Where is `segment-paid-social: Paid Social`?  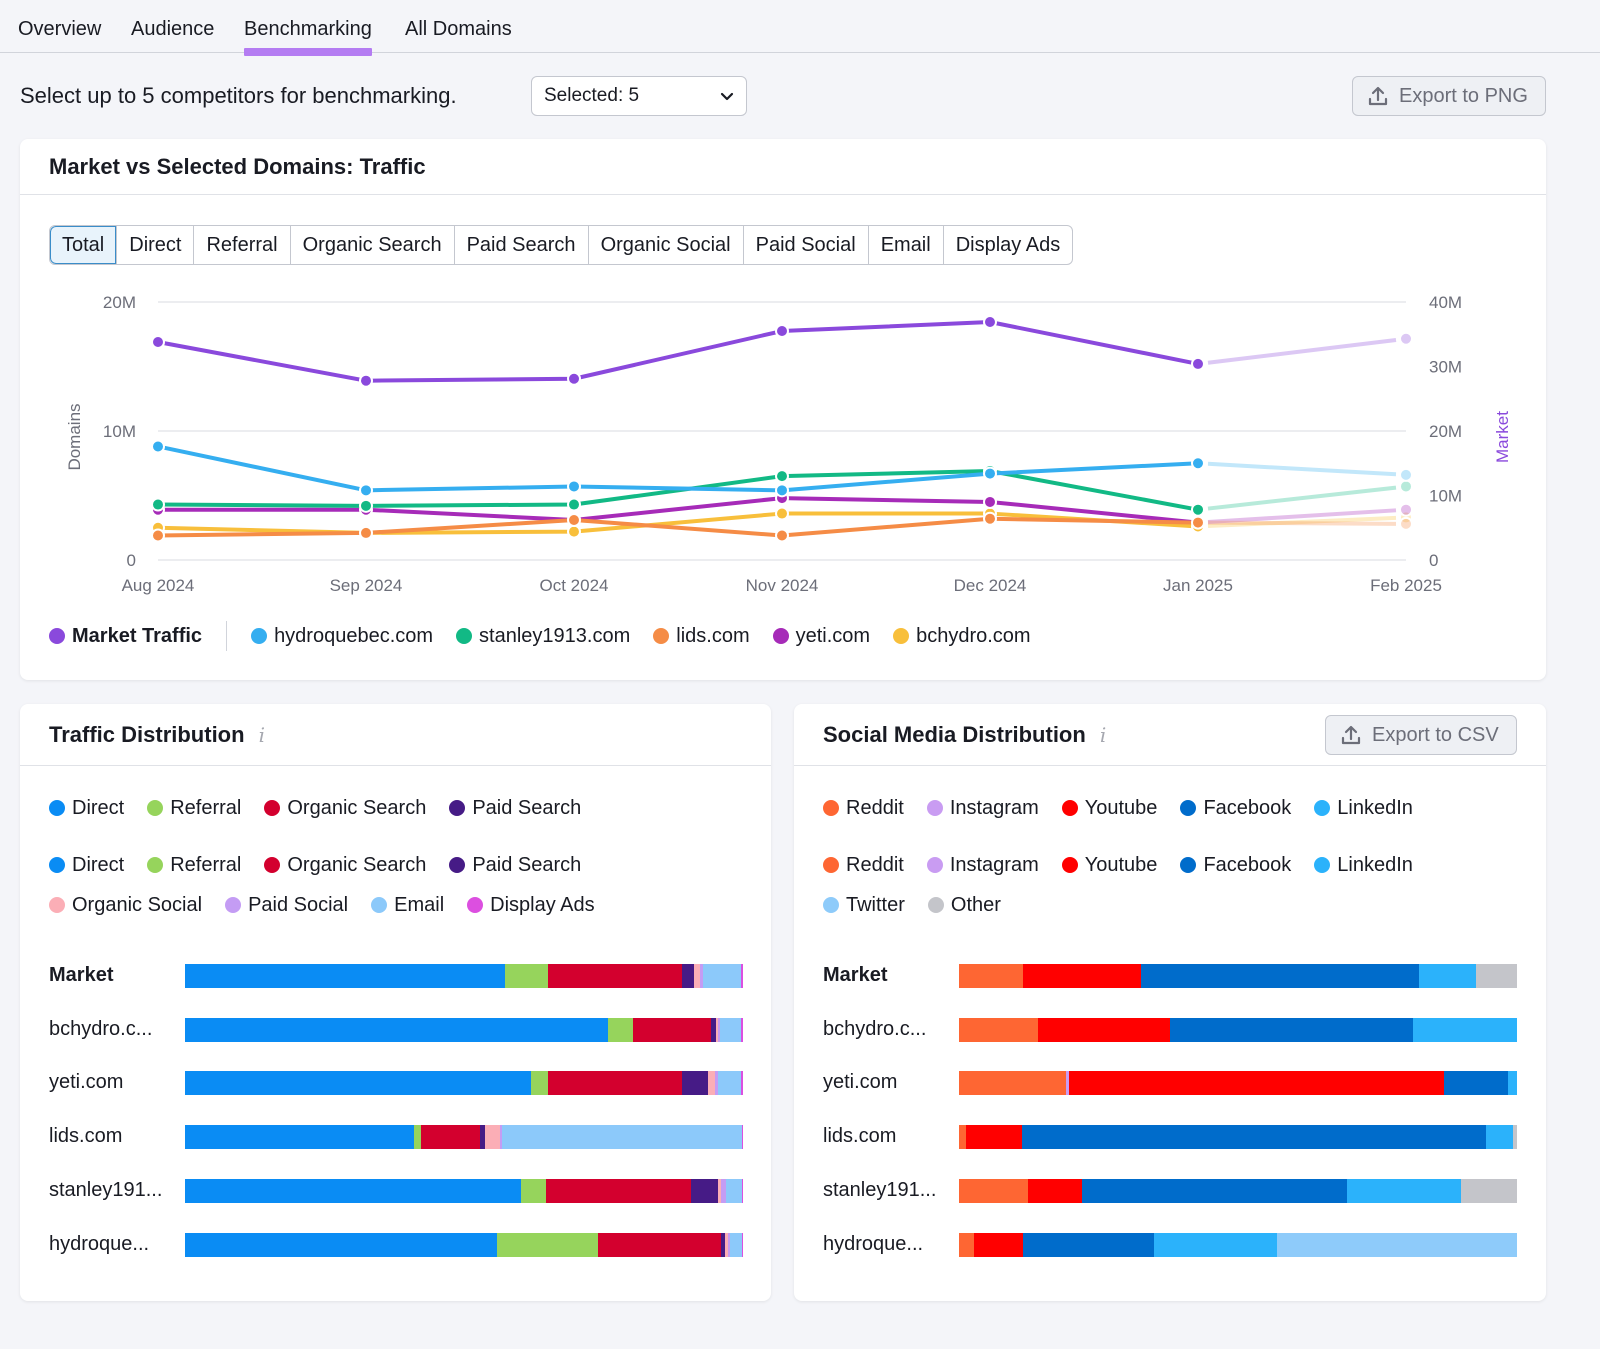 segment-paid-social: Paid Social is located at coordinates (805, 245).